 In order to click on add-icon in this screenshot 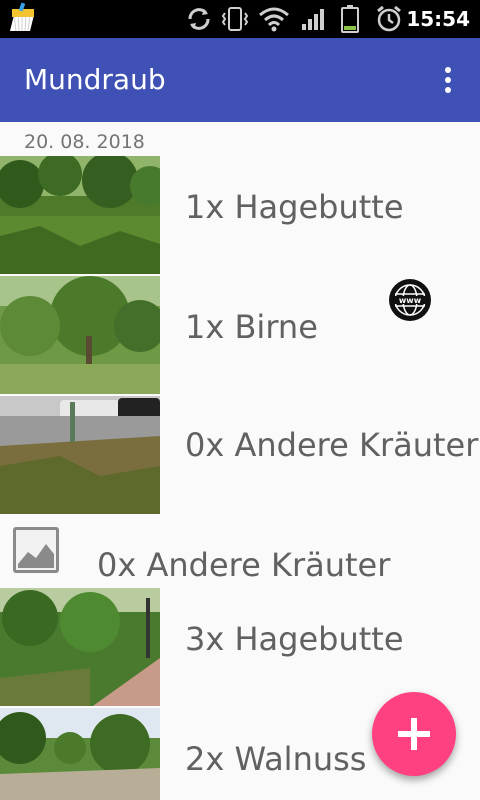, I will do `click(414, 734)`.